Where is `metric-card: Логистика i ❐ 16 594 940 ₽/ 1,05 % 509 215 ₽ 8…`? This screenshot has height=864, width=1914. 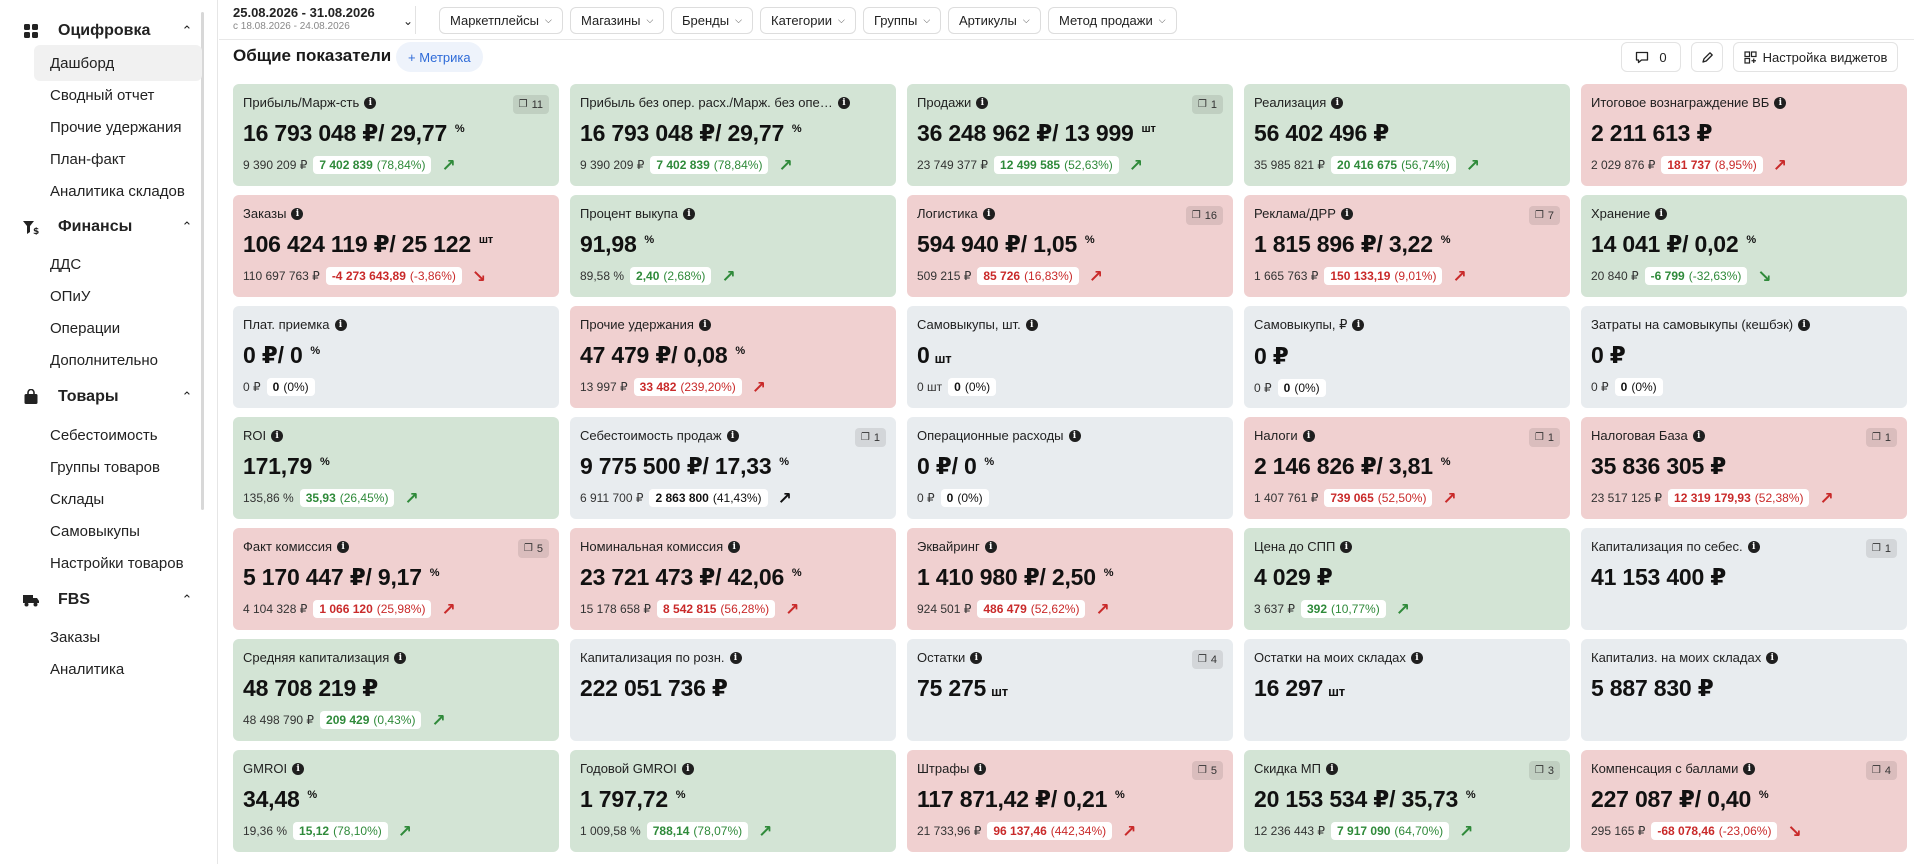
metric-card: Логистика i ❐ 16 594 940 ₽/ 1,05 % 509 215 ₽ 8… is located at coordinates (1070, 246).